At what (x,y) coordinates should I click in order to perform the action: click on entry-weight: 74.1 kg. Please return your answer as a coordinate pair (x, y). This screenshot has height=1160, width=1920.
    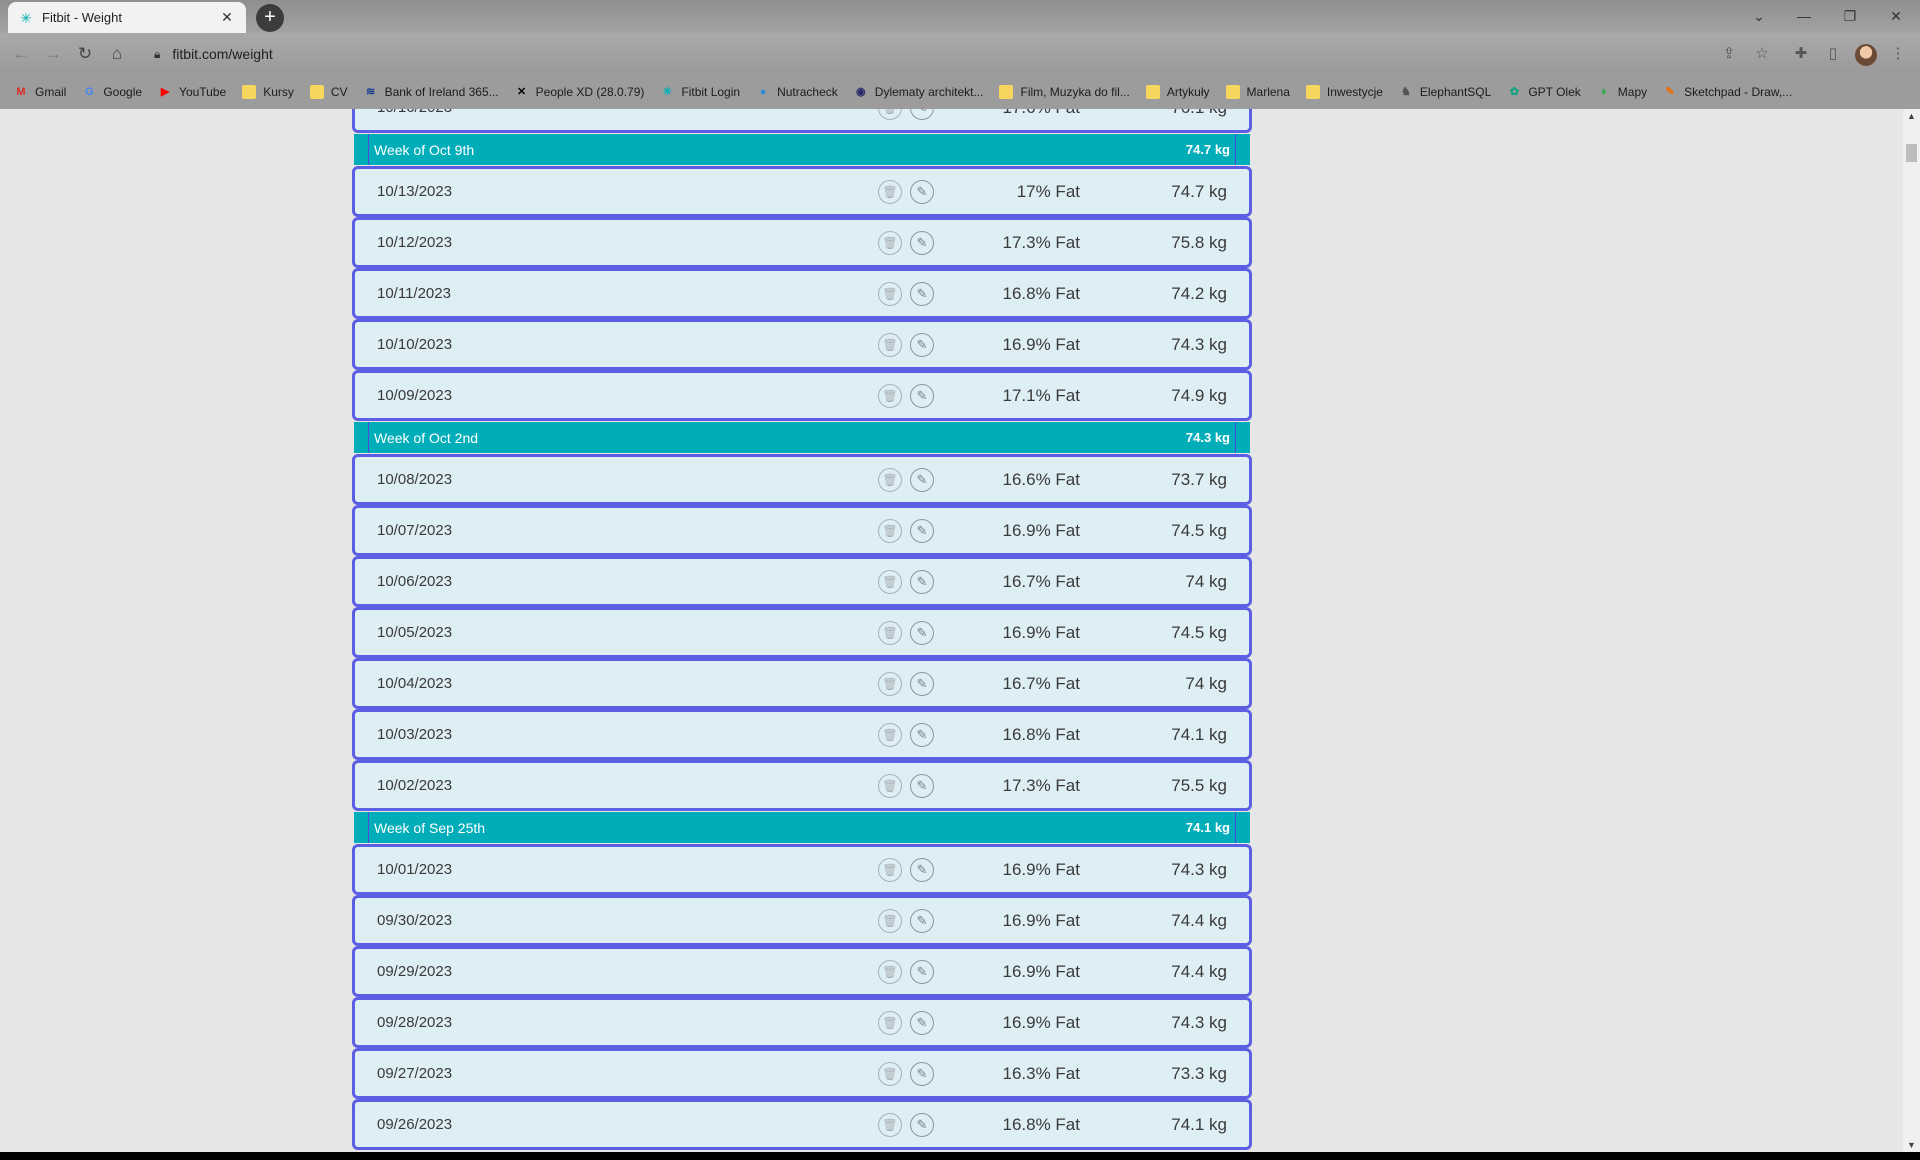
    Looking at the image, I should click on (1199, 1124).